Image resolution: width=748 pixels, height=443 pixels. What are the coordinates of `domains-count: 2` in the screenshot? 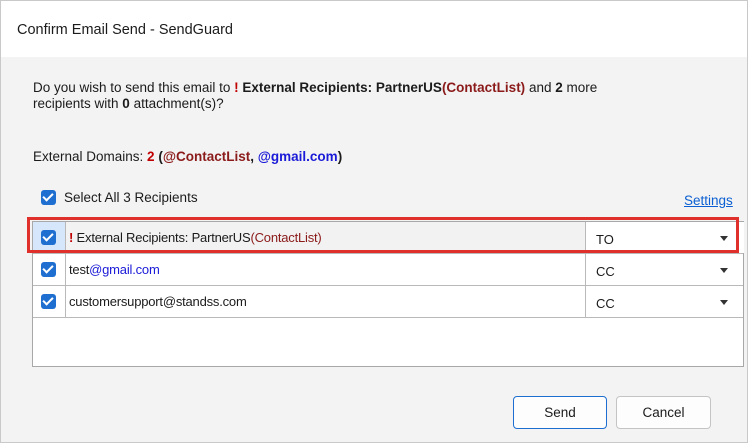 It's located at (151, 156).